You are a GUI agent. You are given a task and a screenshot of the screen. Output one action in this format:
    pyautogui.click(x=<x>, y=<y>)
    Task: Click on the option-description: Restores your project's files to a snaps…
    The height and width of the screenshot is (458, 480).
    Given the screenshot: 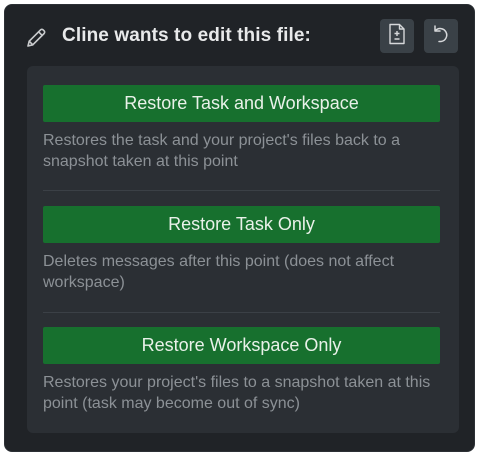 What is the action you would take?
    pyautogui.click(x=237, y=393)
    